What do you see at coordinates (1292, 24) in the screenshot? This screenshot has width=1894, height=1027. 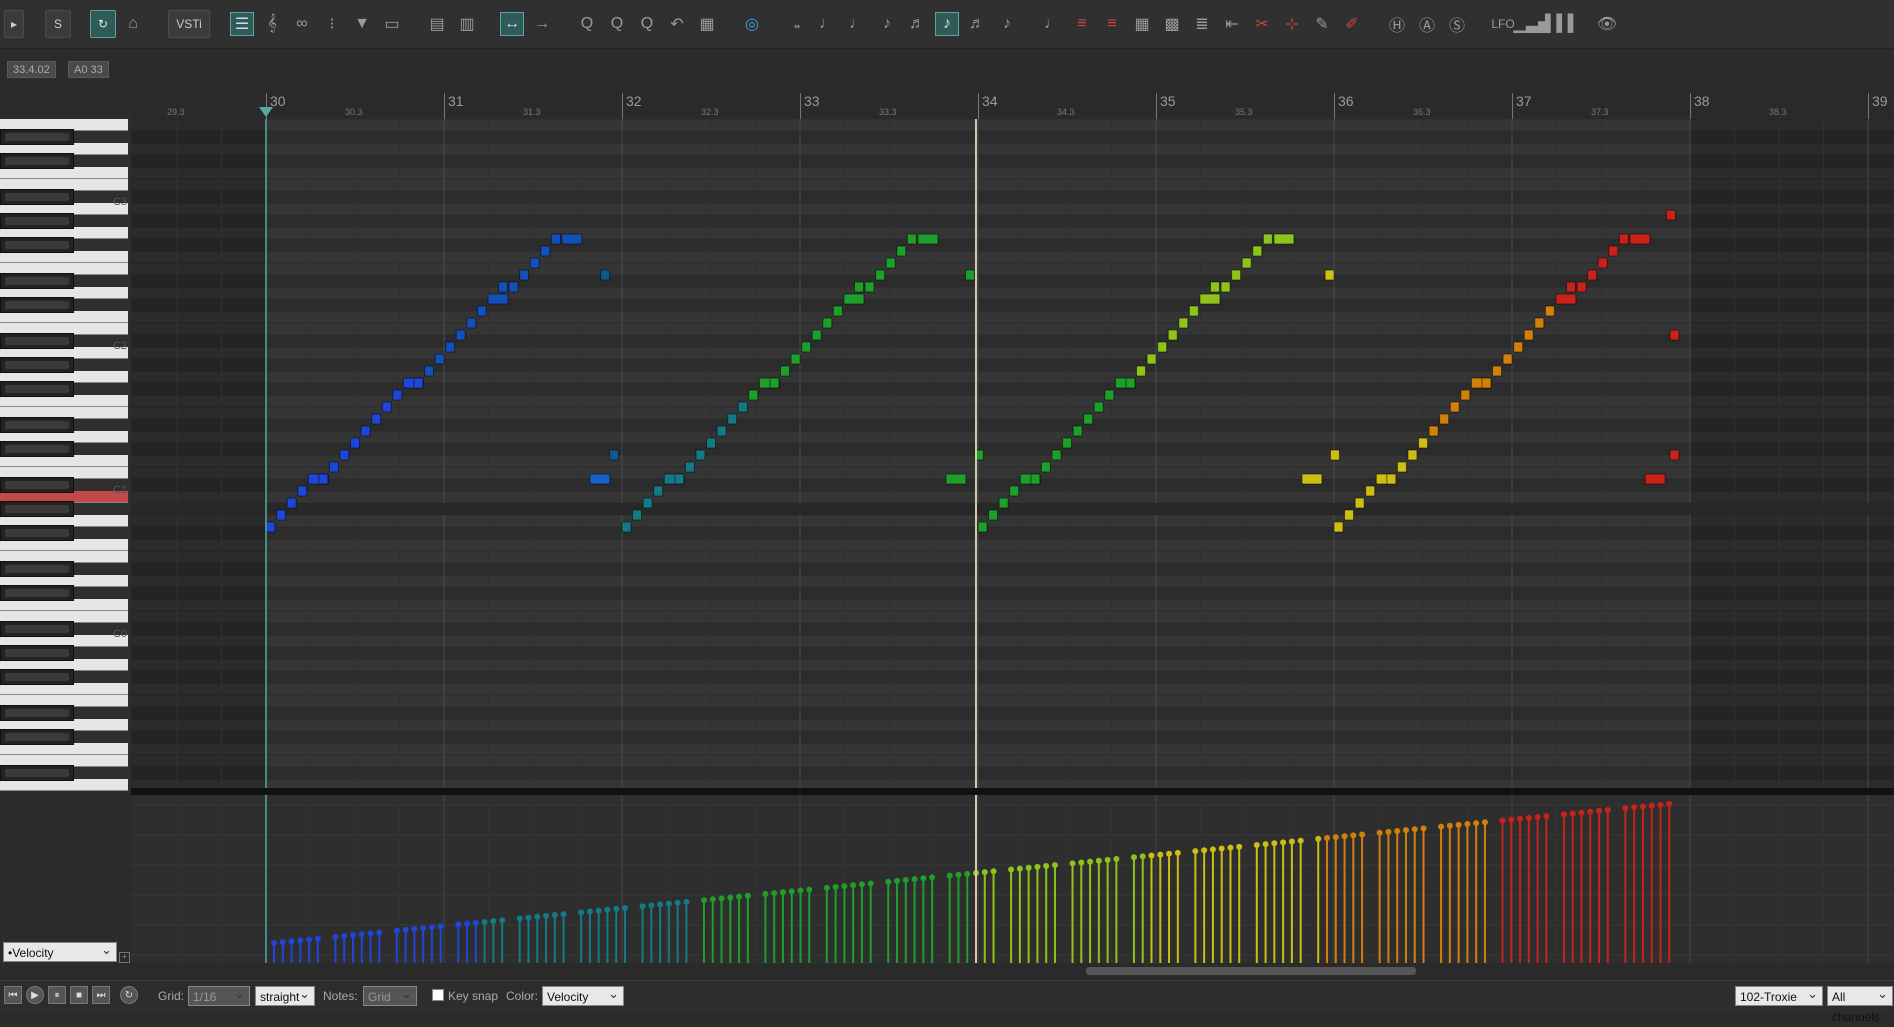 I see `split-icon: ⊹` at bounding box center [1292, 24].